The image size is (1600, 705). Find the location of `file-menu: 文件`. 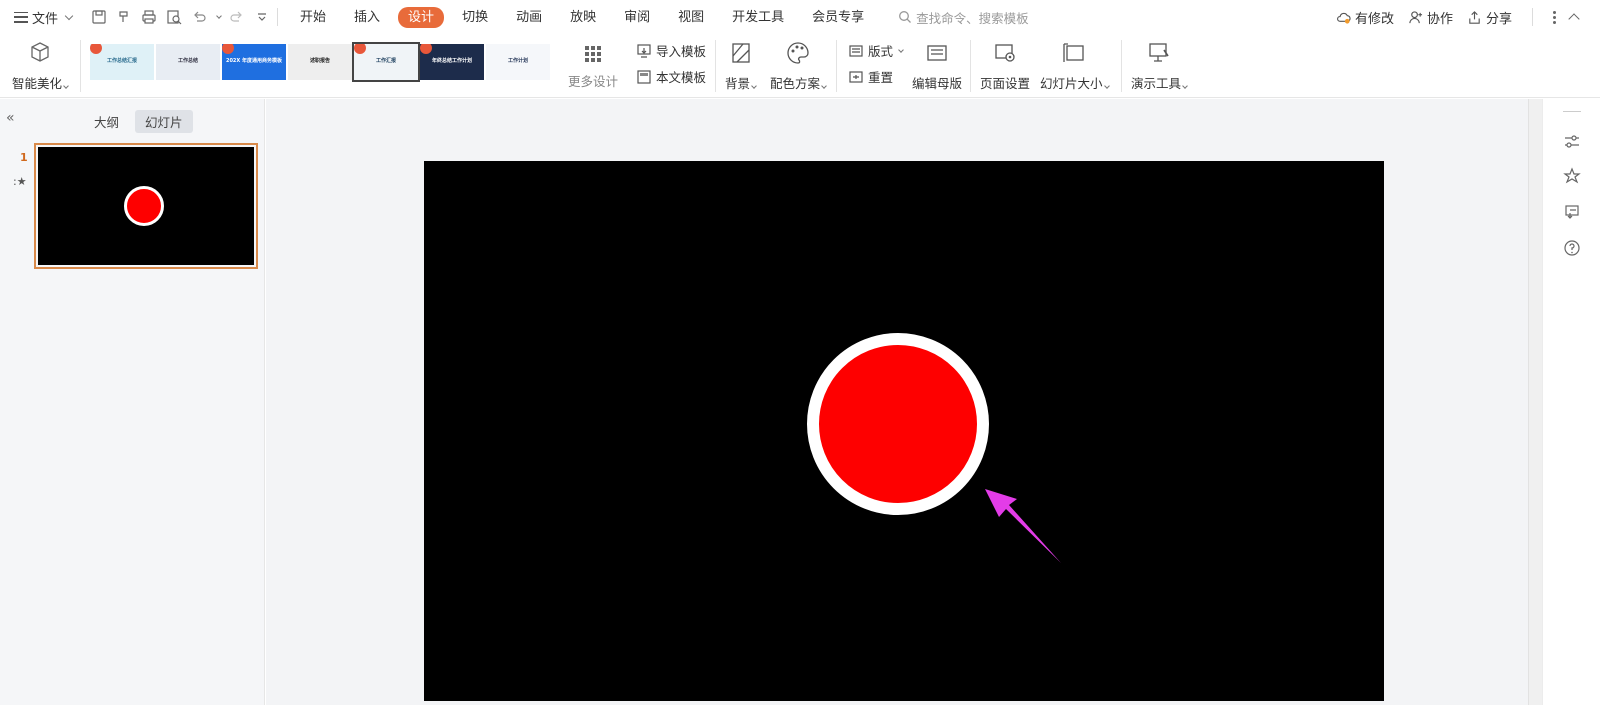

file-menu: 文件 is located at coordinates (44, 17).